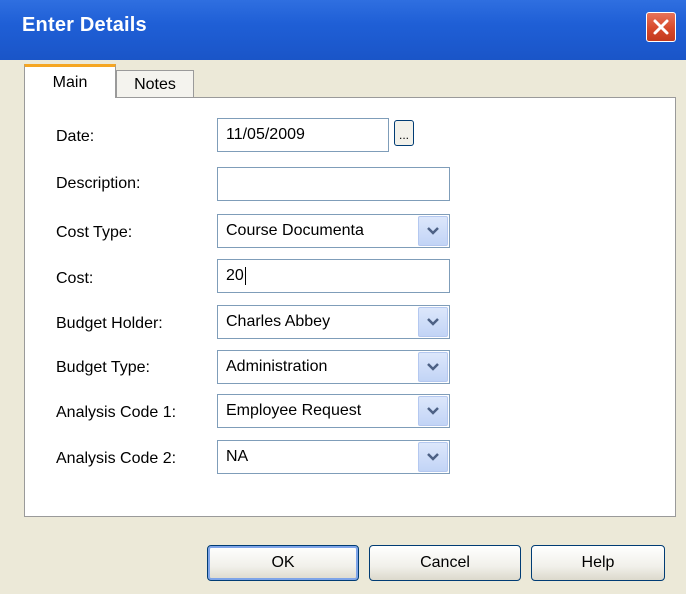 This screenshot has height=594, width=686. What do you see at coordinates (116, 412) in the screenshot?
I see `analysis-code-1-label: Analysis Code 1:` at bounding box center [116, 412].